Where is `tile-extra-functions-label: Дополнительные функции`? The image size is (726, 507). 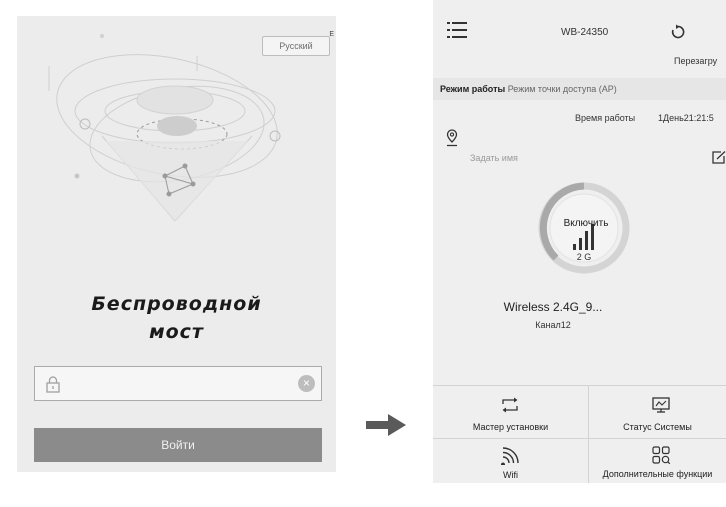 tile-extra-functions-label: Дополнительные функции is located at coordinates (657, 474).